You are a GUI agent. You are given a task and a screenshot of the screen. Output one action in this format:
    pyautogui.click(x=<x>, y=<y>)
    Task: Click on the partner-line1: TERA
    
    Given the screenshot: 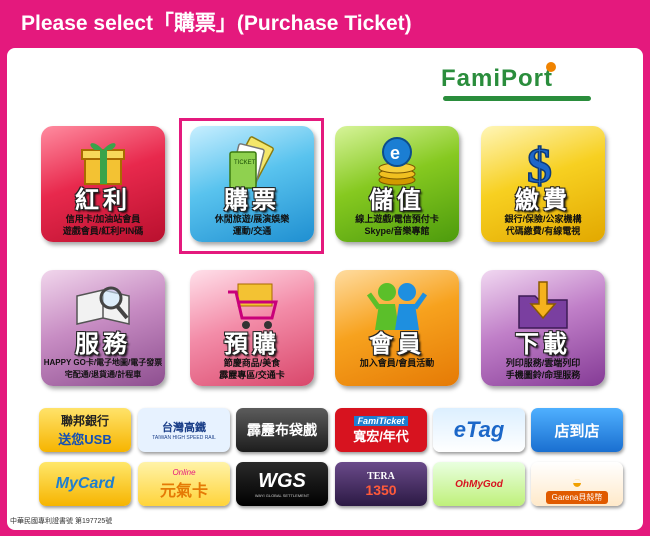 What is the action you would take?
    pyautogui.click(x=381, y=476)
    